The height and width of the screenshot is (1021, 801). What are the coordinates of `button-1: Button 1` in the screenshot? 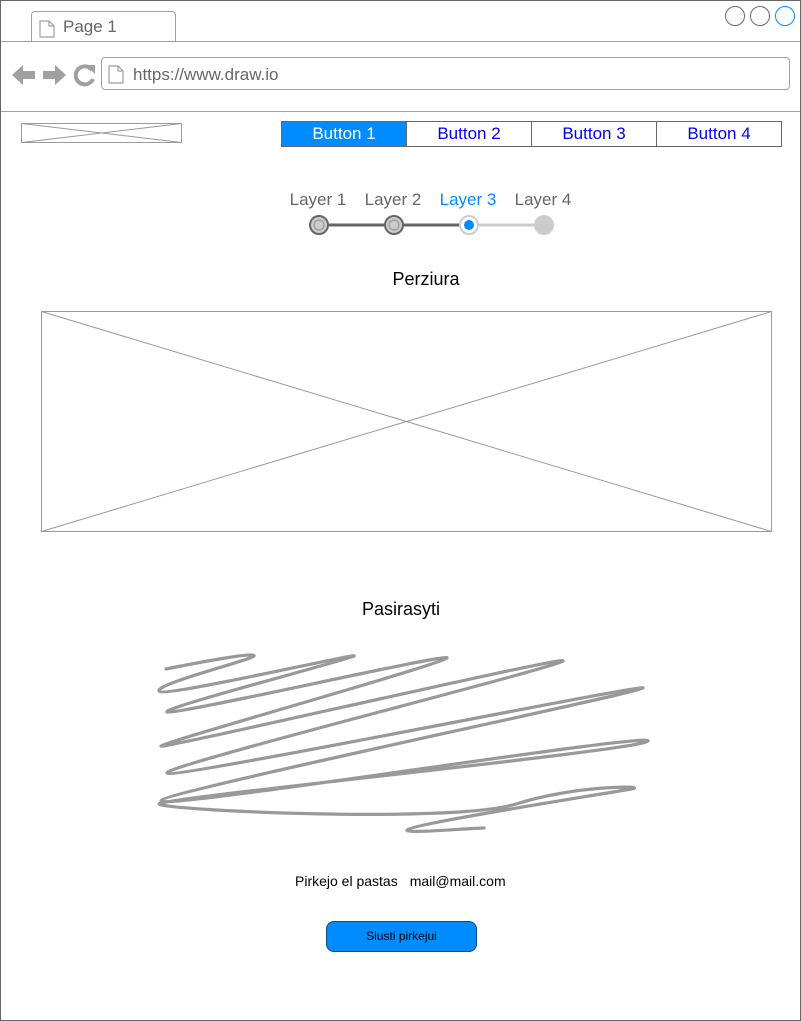 It's located at (344, 134).